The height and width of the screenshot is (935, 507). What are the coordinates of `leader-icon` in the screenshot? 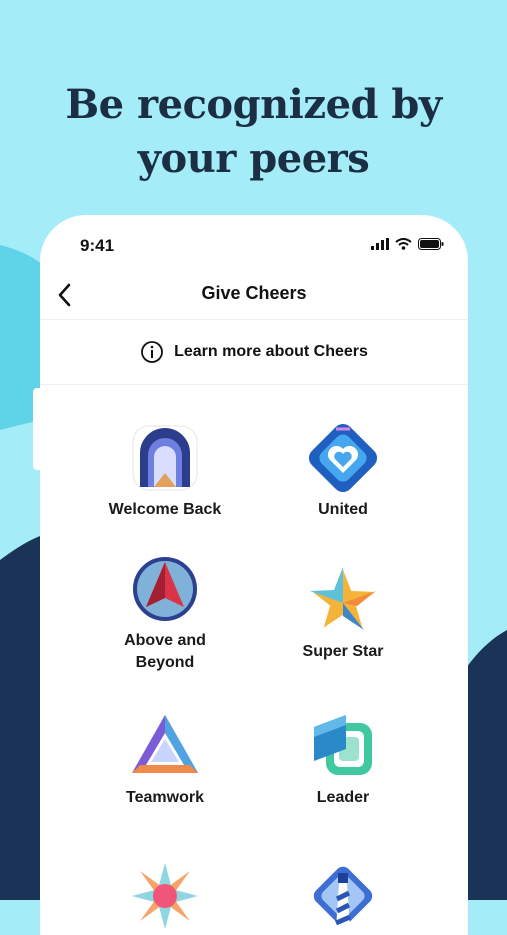 It's located at (343, 745).